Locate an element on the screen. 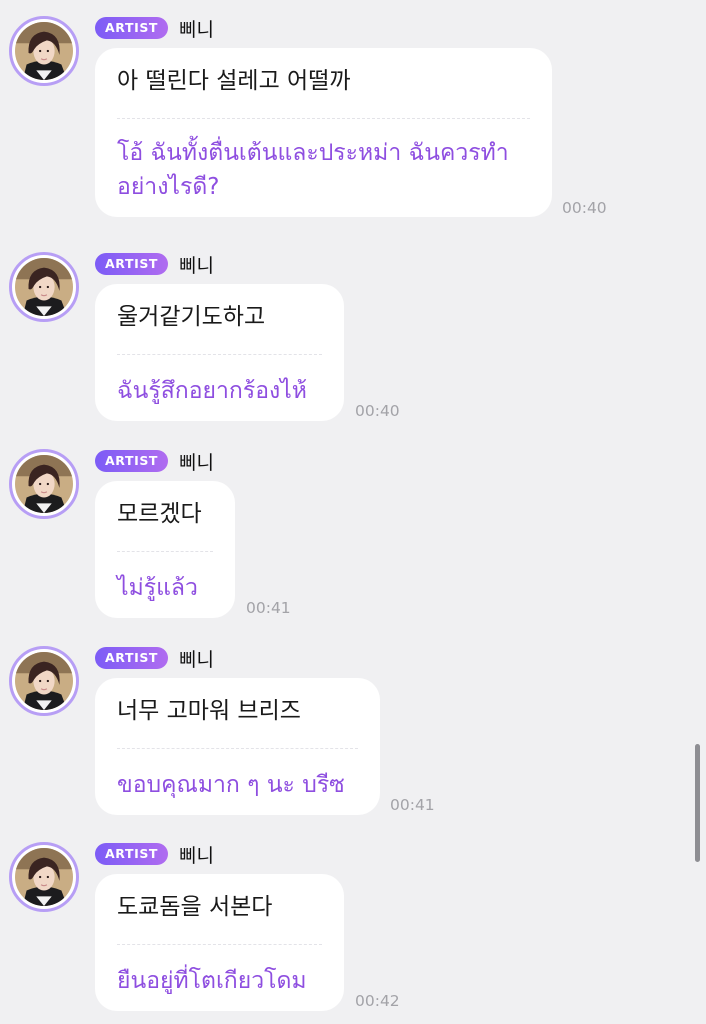 The height and width of the screenshot is (1024, 706). message-bubble: 모르겠다 ไม่รู้แล้ว is located at coordinates (165, 549).